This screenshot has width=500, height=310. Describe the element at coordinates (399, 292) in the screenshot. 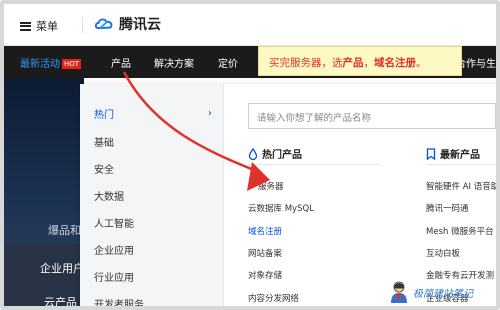

I see `cartoon-avatar-icon` at that location.